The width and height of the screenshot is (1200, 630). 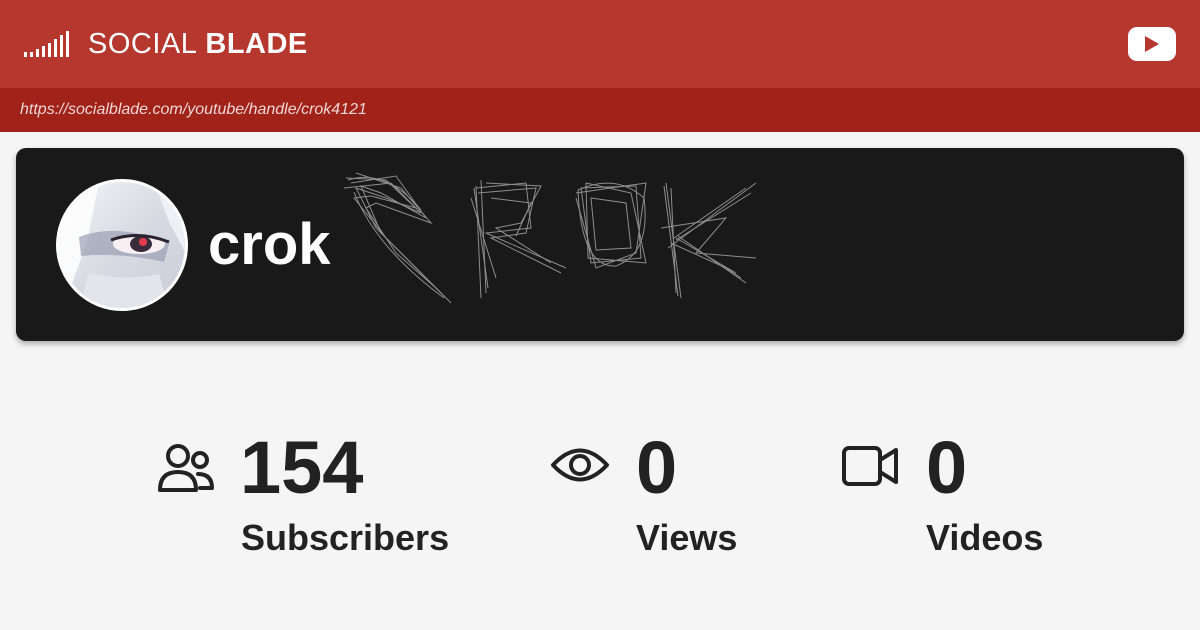 I want to click on eye-icon, so click(x=580, y=465).